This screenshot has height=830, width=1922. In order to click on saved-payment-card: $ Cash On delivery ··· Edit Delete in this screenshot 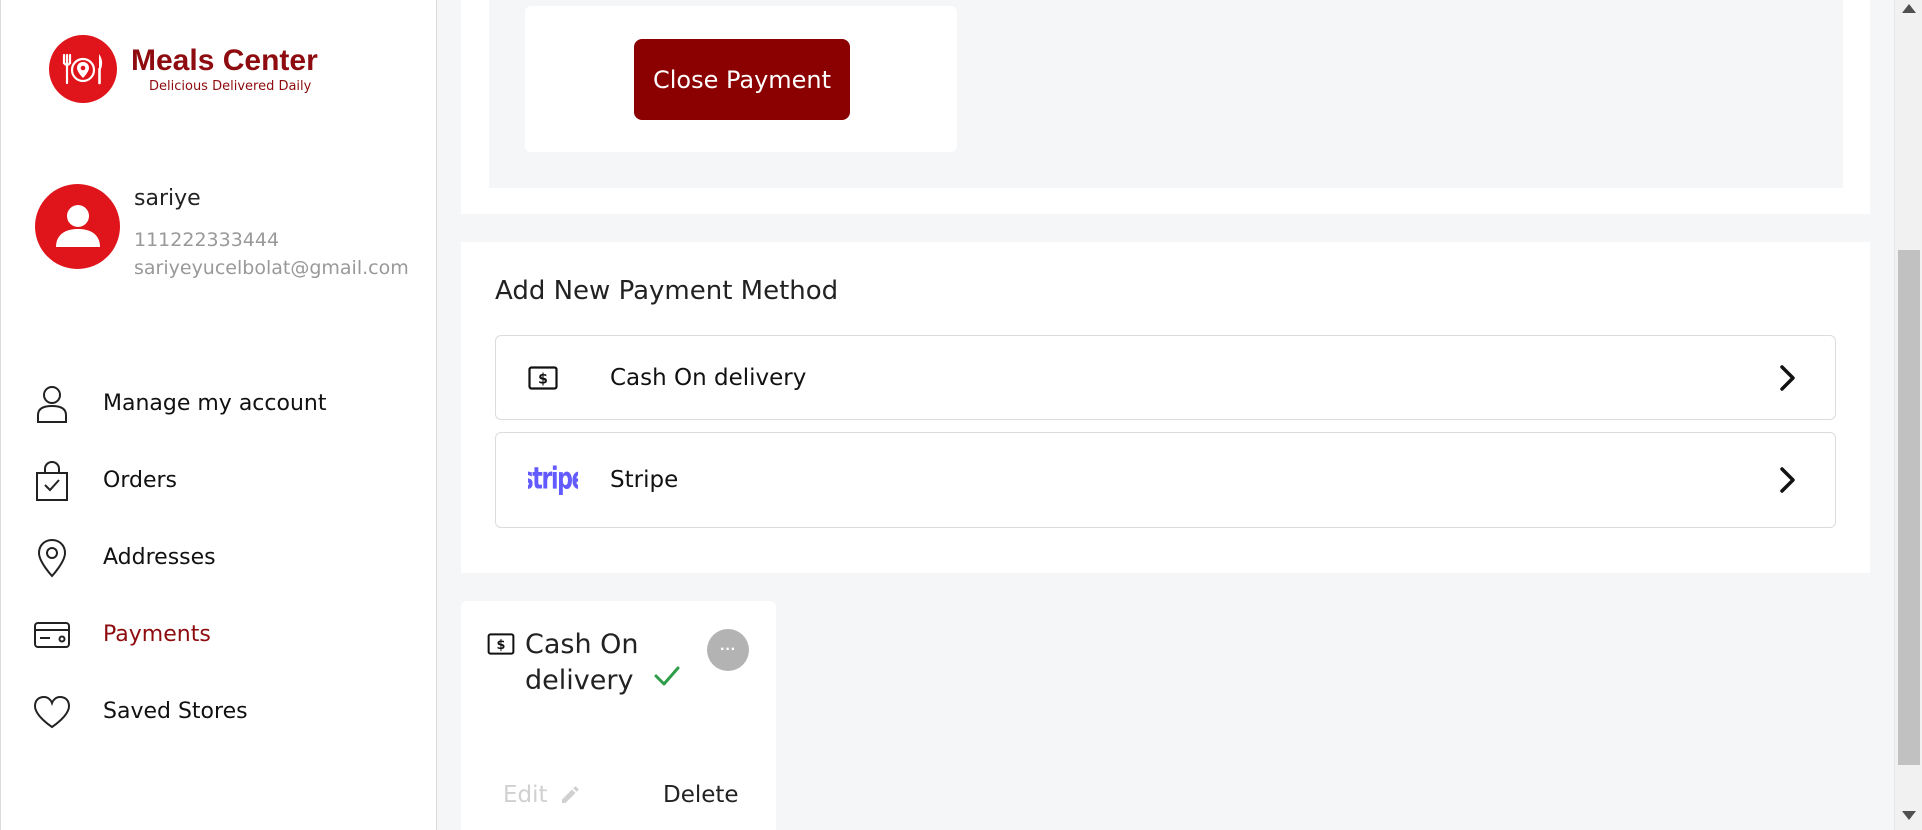, I will do `click(618, 715)`.